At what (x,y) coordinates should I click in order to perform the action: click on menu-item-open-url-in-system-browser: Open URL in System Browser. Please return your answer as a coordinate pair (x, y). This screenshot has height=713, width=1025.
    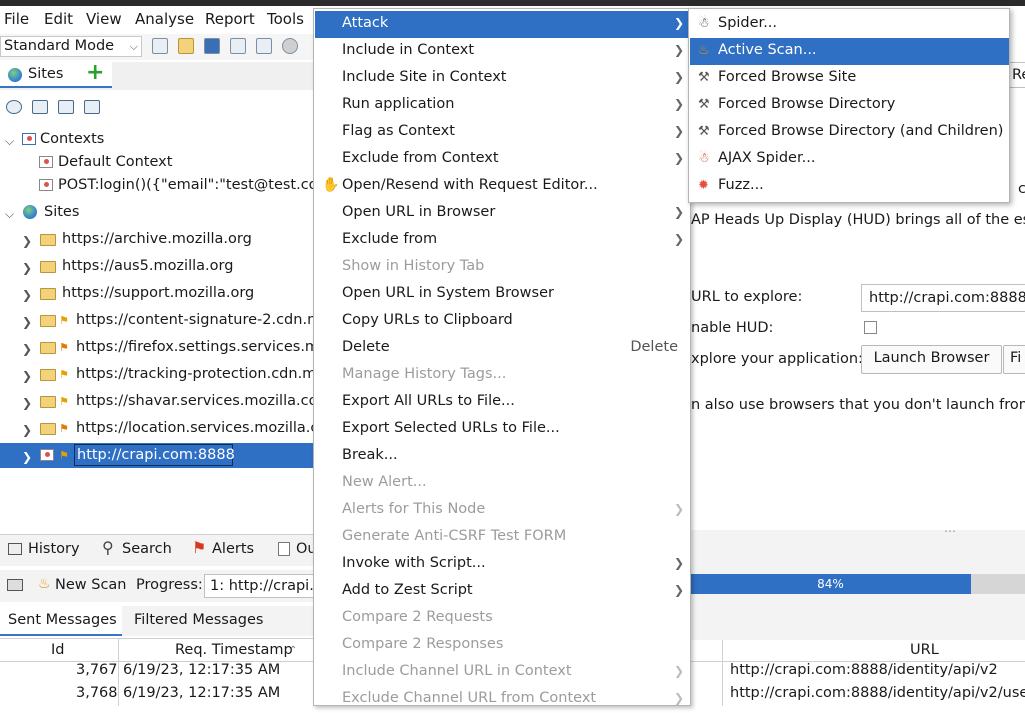
    Looking at the image, I should click on (502, 294).